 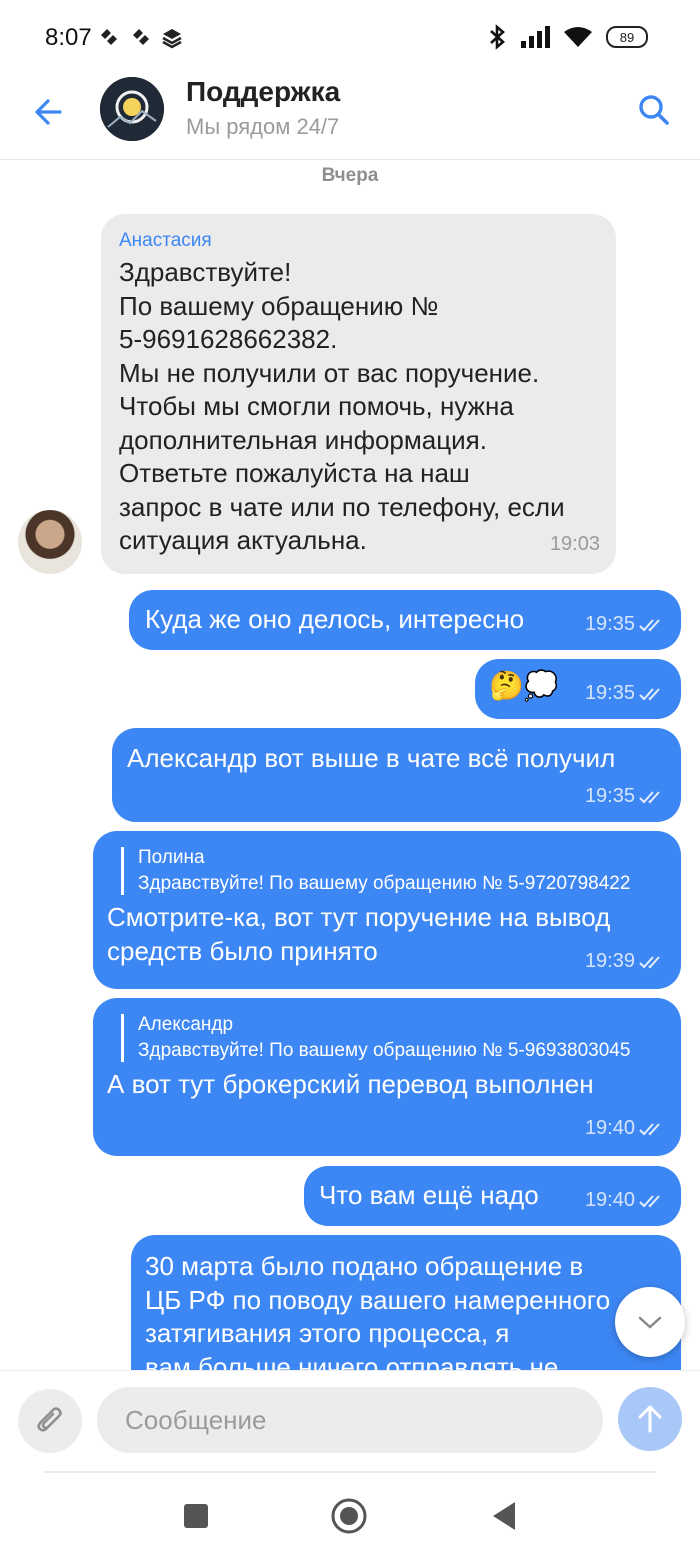 I want to click on home-button, so click(x=349, y=1516).